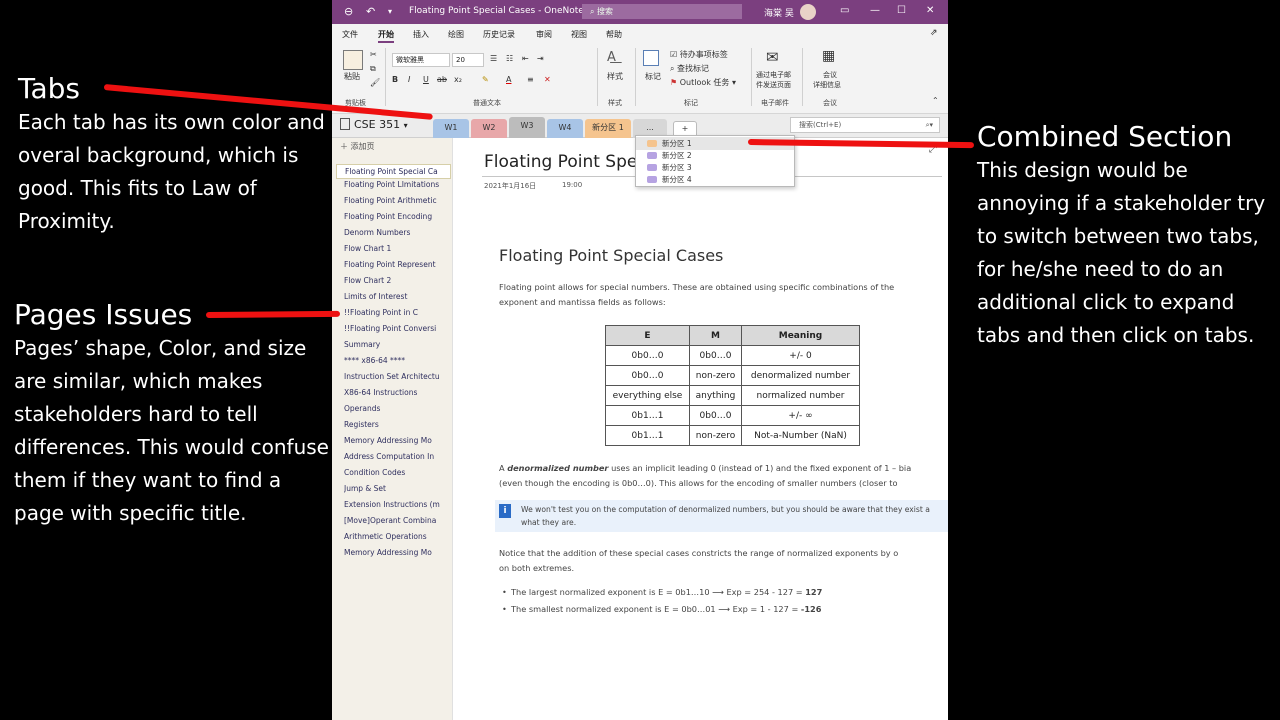 The image size is (1280, 720). Describe the element at coordinates (560, 162) in the screenshot. I see `page-title: Floating Point Spe` at that location.